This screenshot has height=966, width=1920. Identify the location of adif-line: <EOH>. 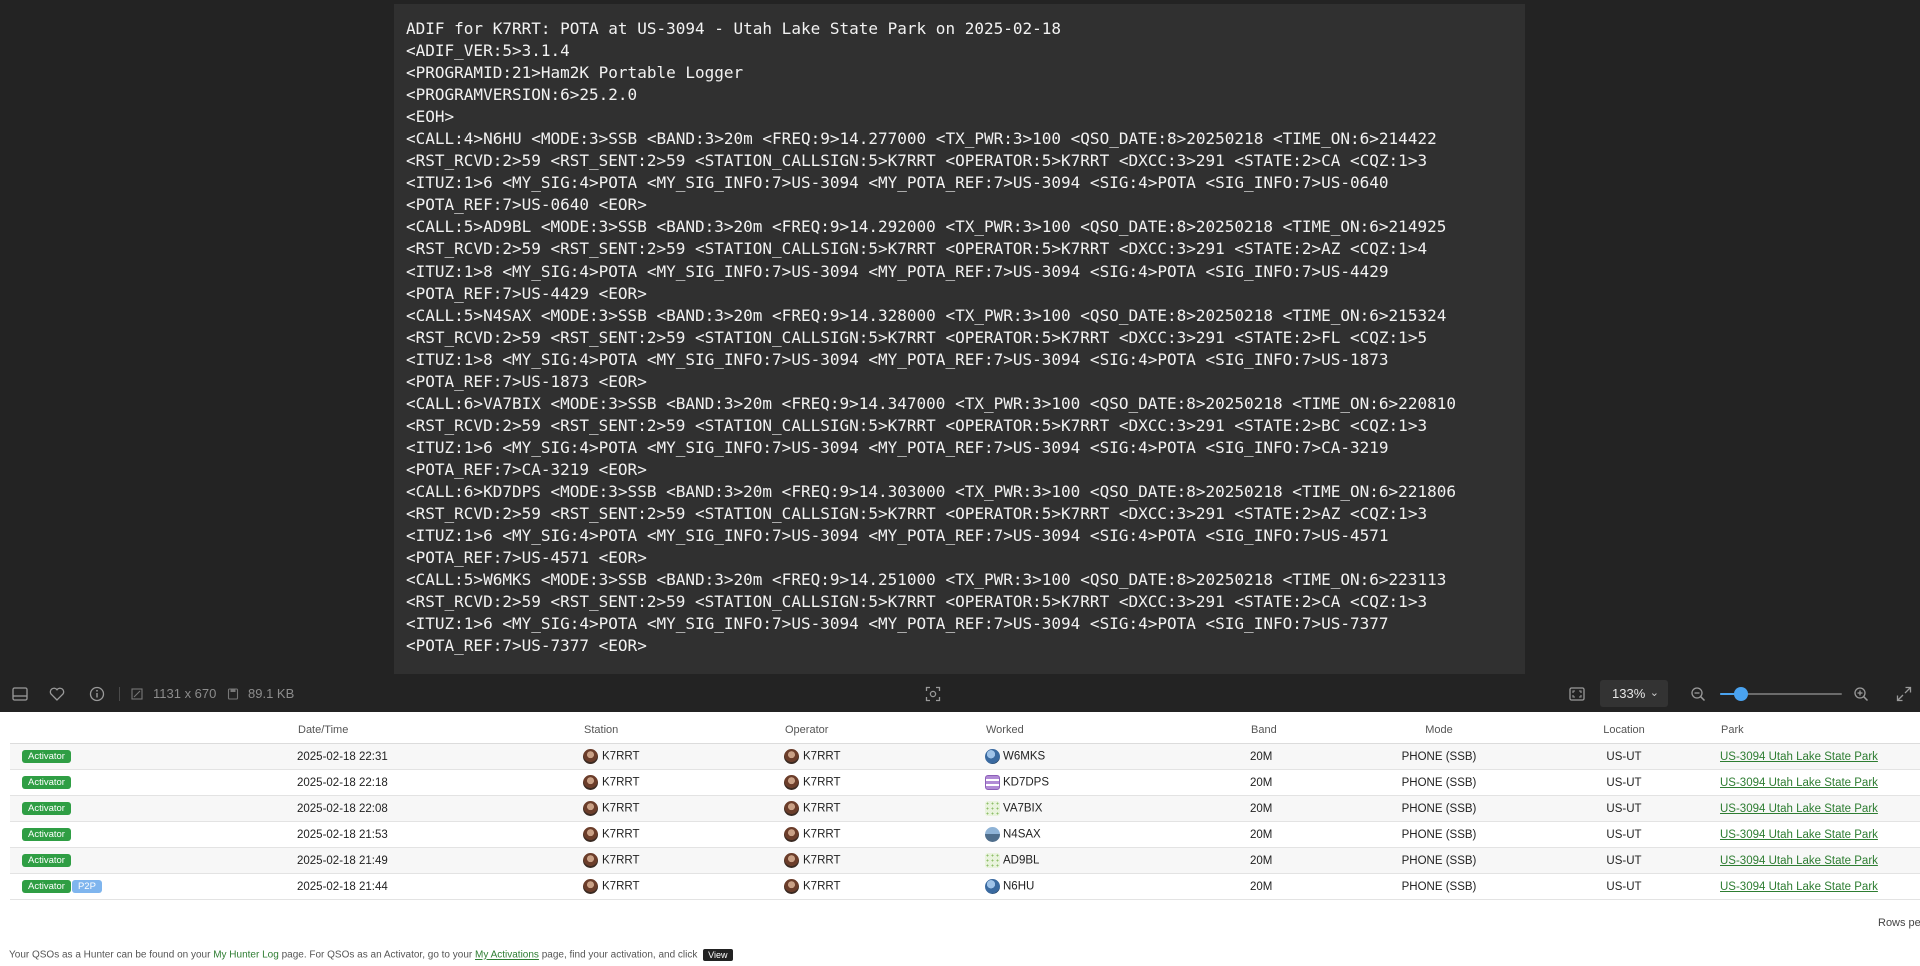
(430, 117).